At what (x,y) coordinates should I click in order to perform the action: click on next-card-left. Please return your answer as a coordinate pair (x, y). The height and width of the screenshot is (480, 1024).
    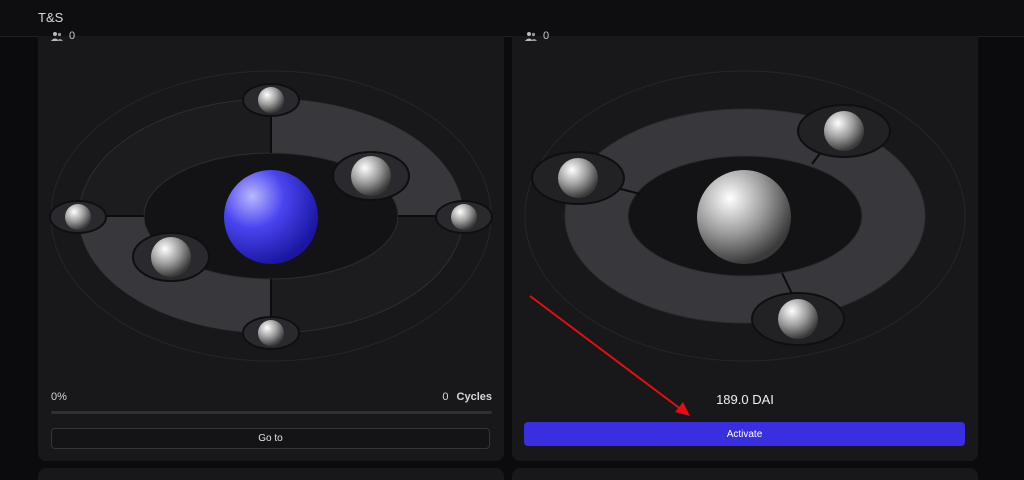
    Looking at the image, I should click on (271, 474).